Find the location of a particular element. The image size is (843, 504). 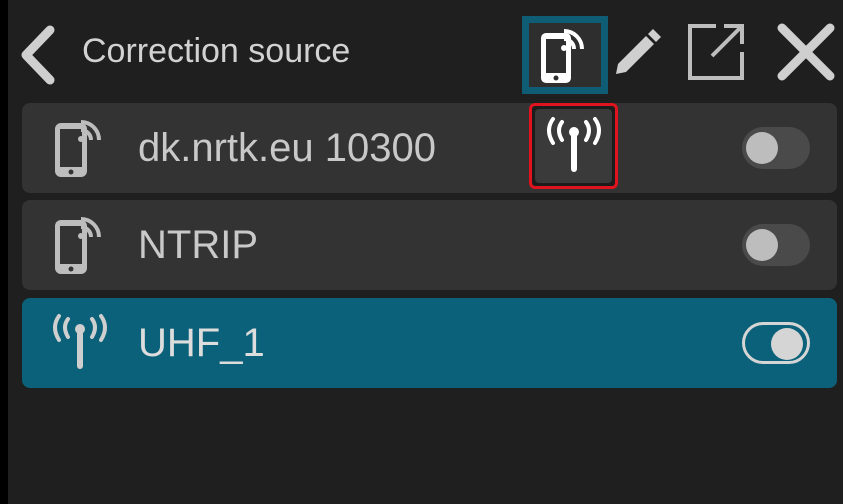

export-button is located at coordinates (717, 51).